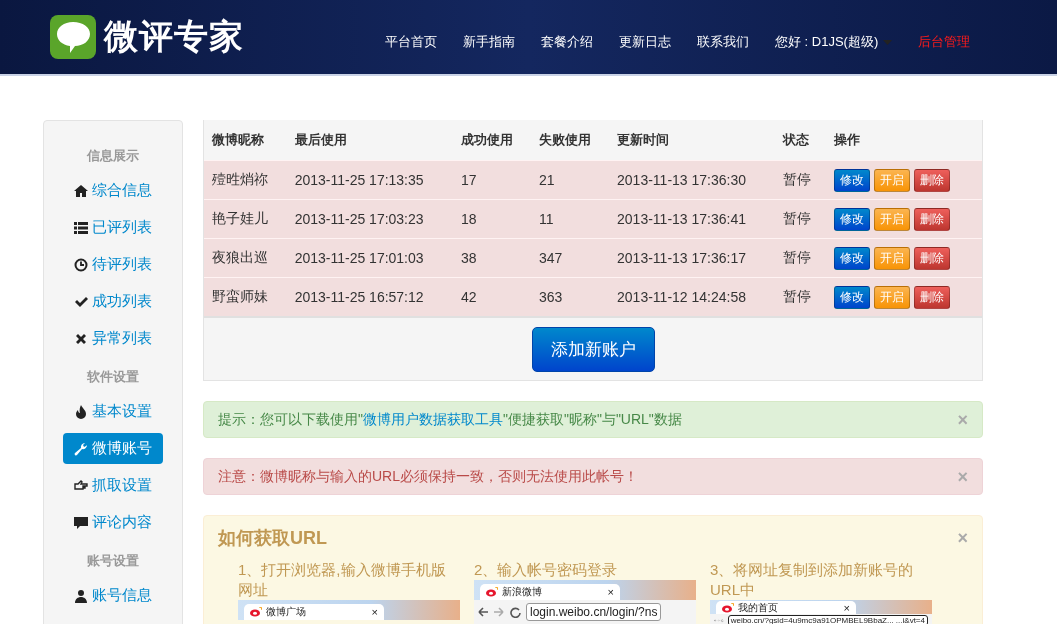 The image size is (1057, 624). What do you see at coordinates (570, 258) in the screenshot?
I see `table-cell: 347` at bounding box center [570, 258].